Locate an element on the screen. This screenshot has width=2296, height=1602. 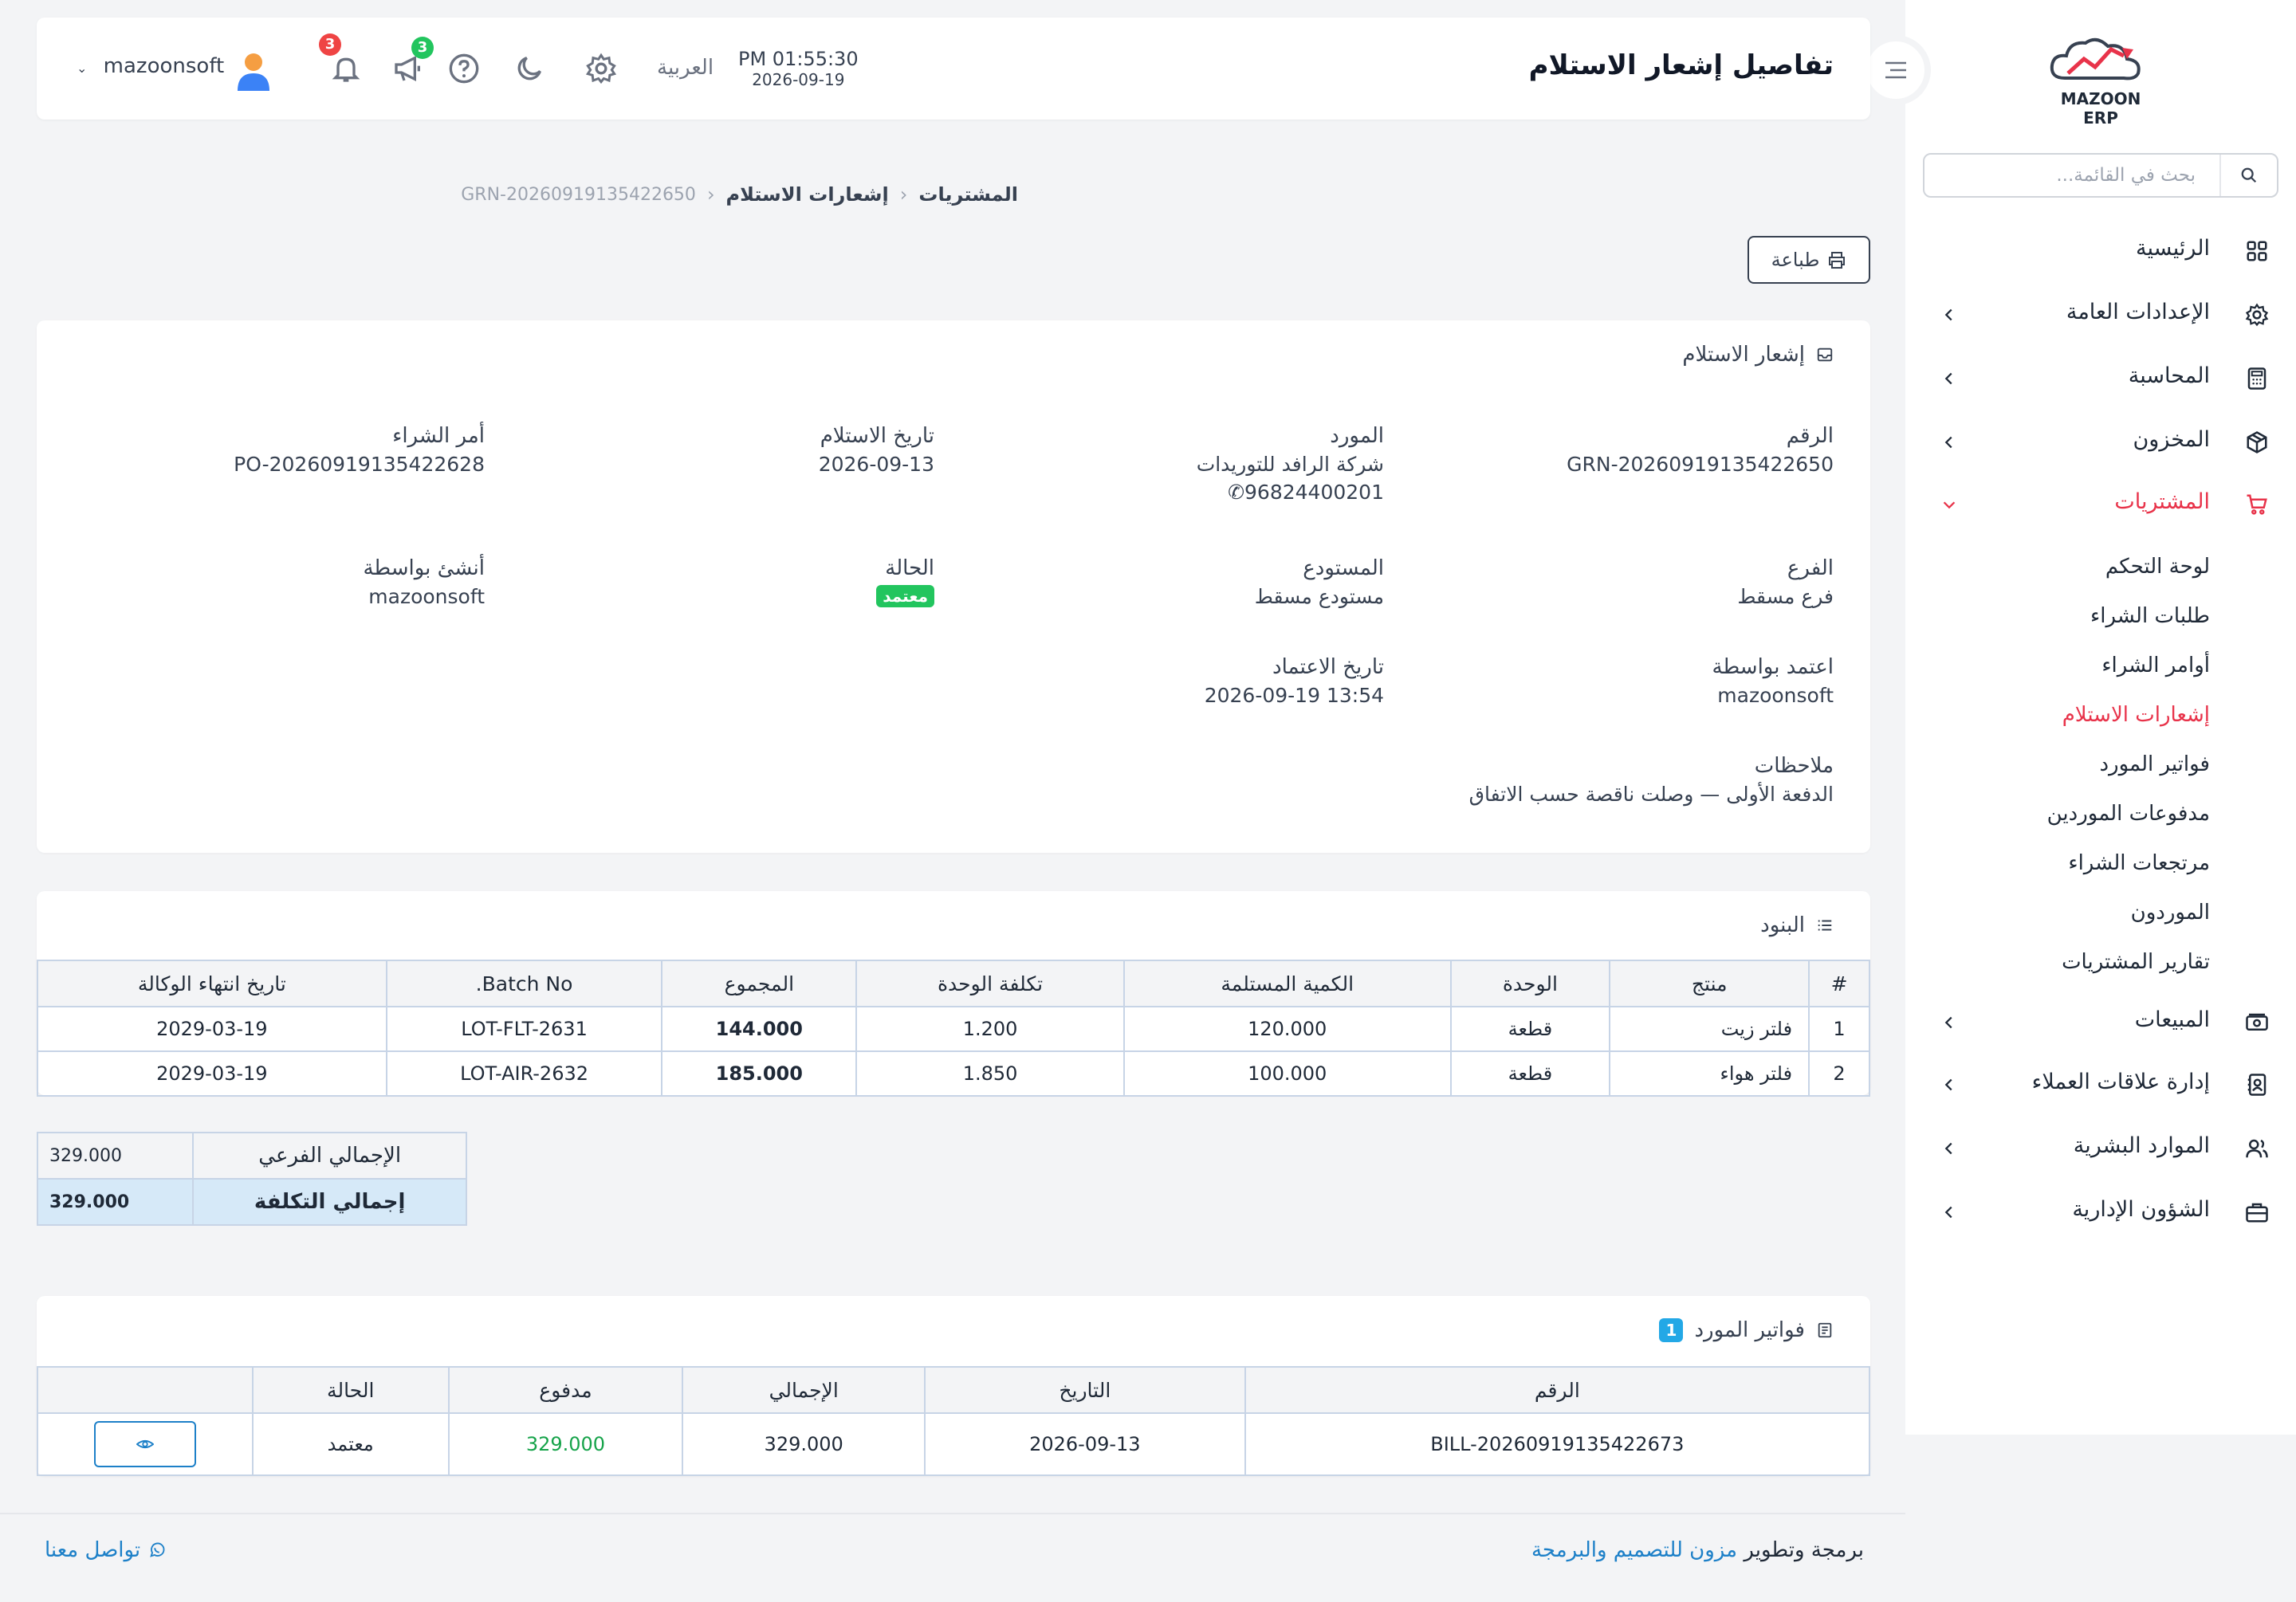
chevron-left-icon is located at coordinates (1948, 1148).